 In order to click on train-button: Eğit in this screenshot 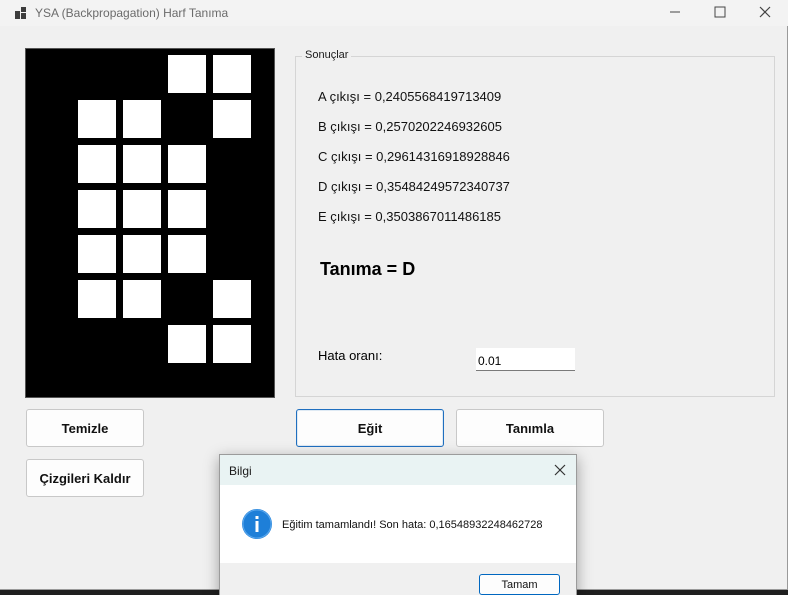, I will do `click(370, 428)`.